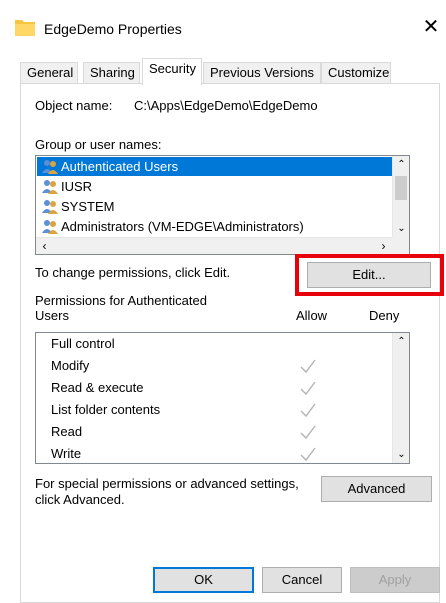  Describe the element at coordinates (384, 315) in the screenshot. I see `deny-column-header: Deny` at that location.